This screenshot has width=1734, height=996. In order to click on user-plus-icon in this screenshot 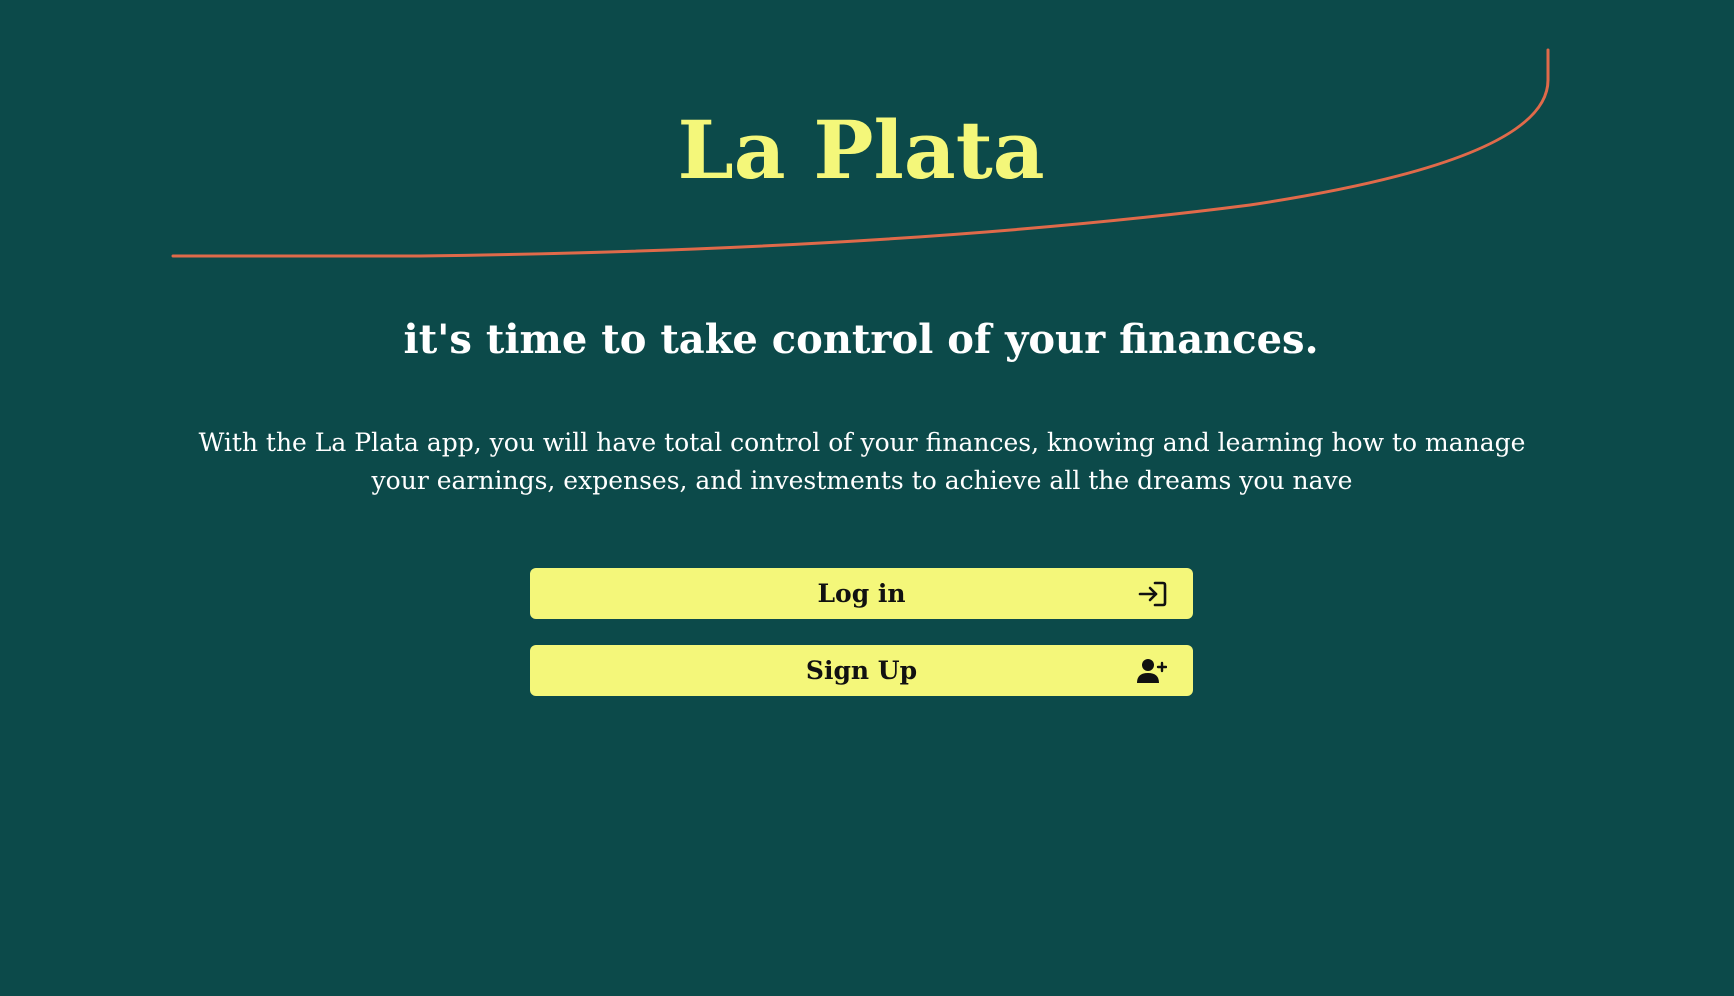, I will do `click(1152, 671)`.